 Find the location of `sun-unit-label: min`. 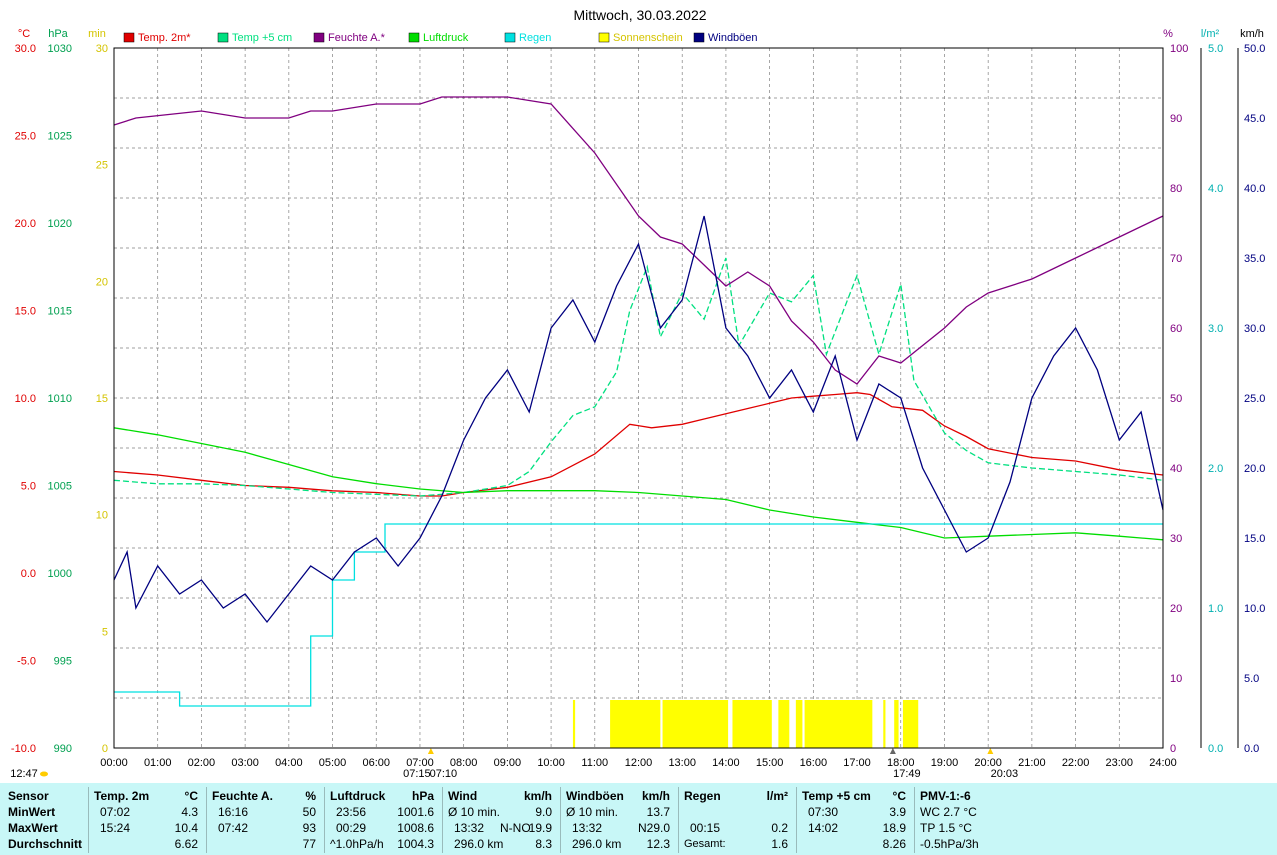

sun-unit-label: min is located at coordinates (97, 34).